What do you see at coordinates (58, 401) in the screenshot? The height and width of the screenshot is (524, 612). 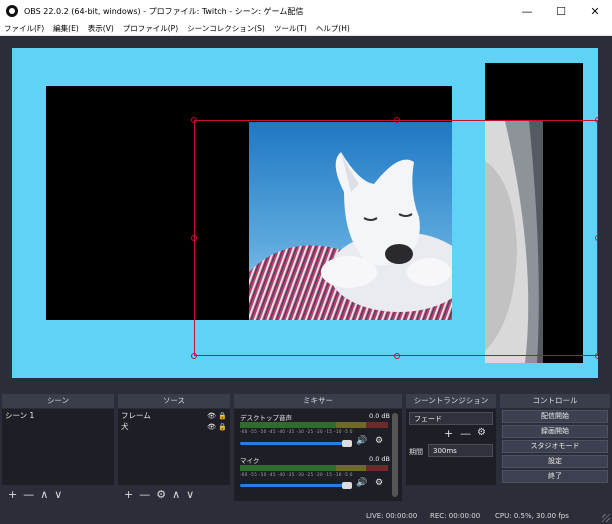 I see `scenes-dock-title: シーン` at bounding box center [58, 401].